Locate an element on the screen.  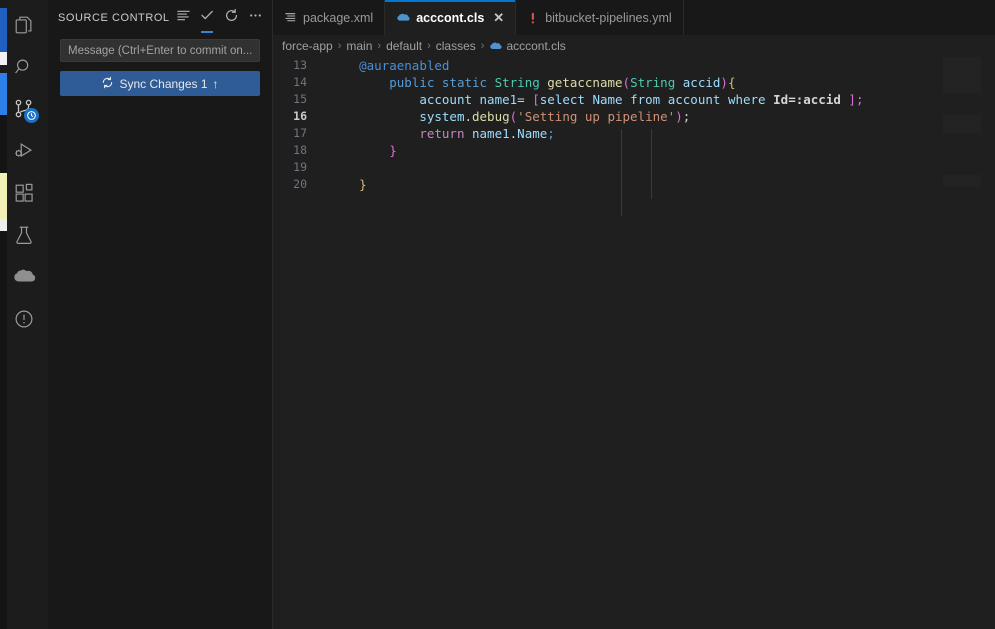
code-line-text: system.debug('Setting up pipeline'); is located at coordinates (502, 116).